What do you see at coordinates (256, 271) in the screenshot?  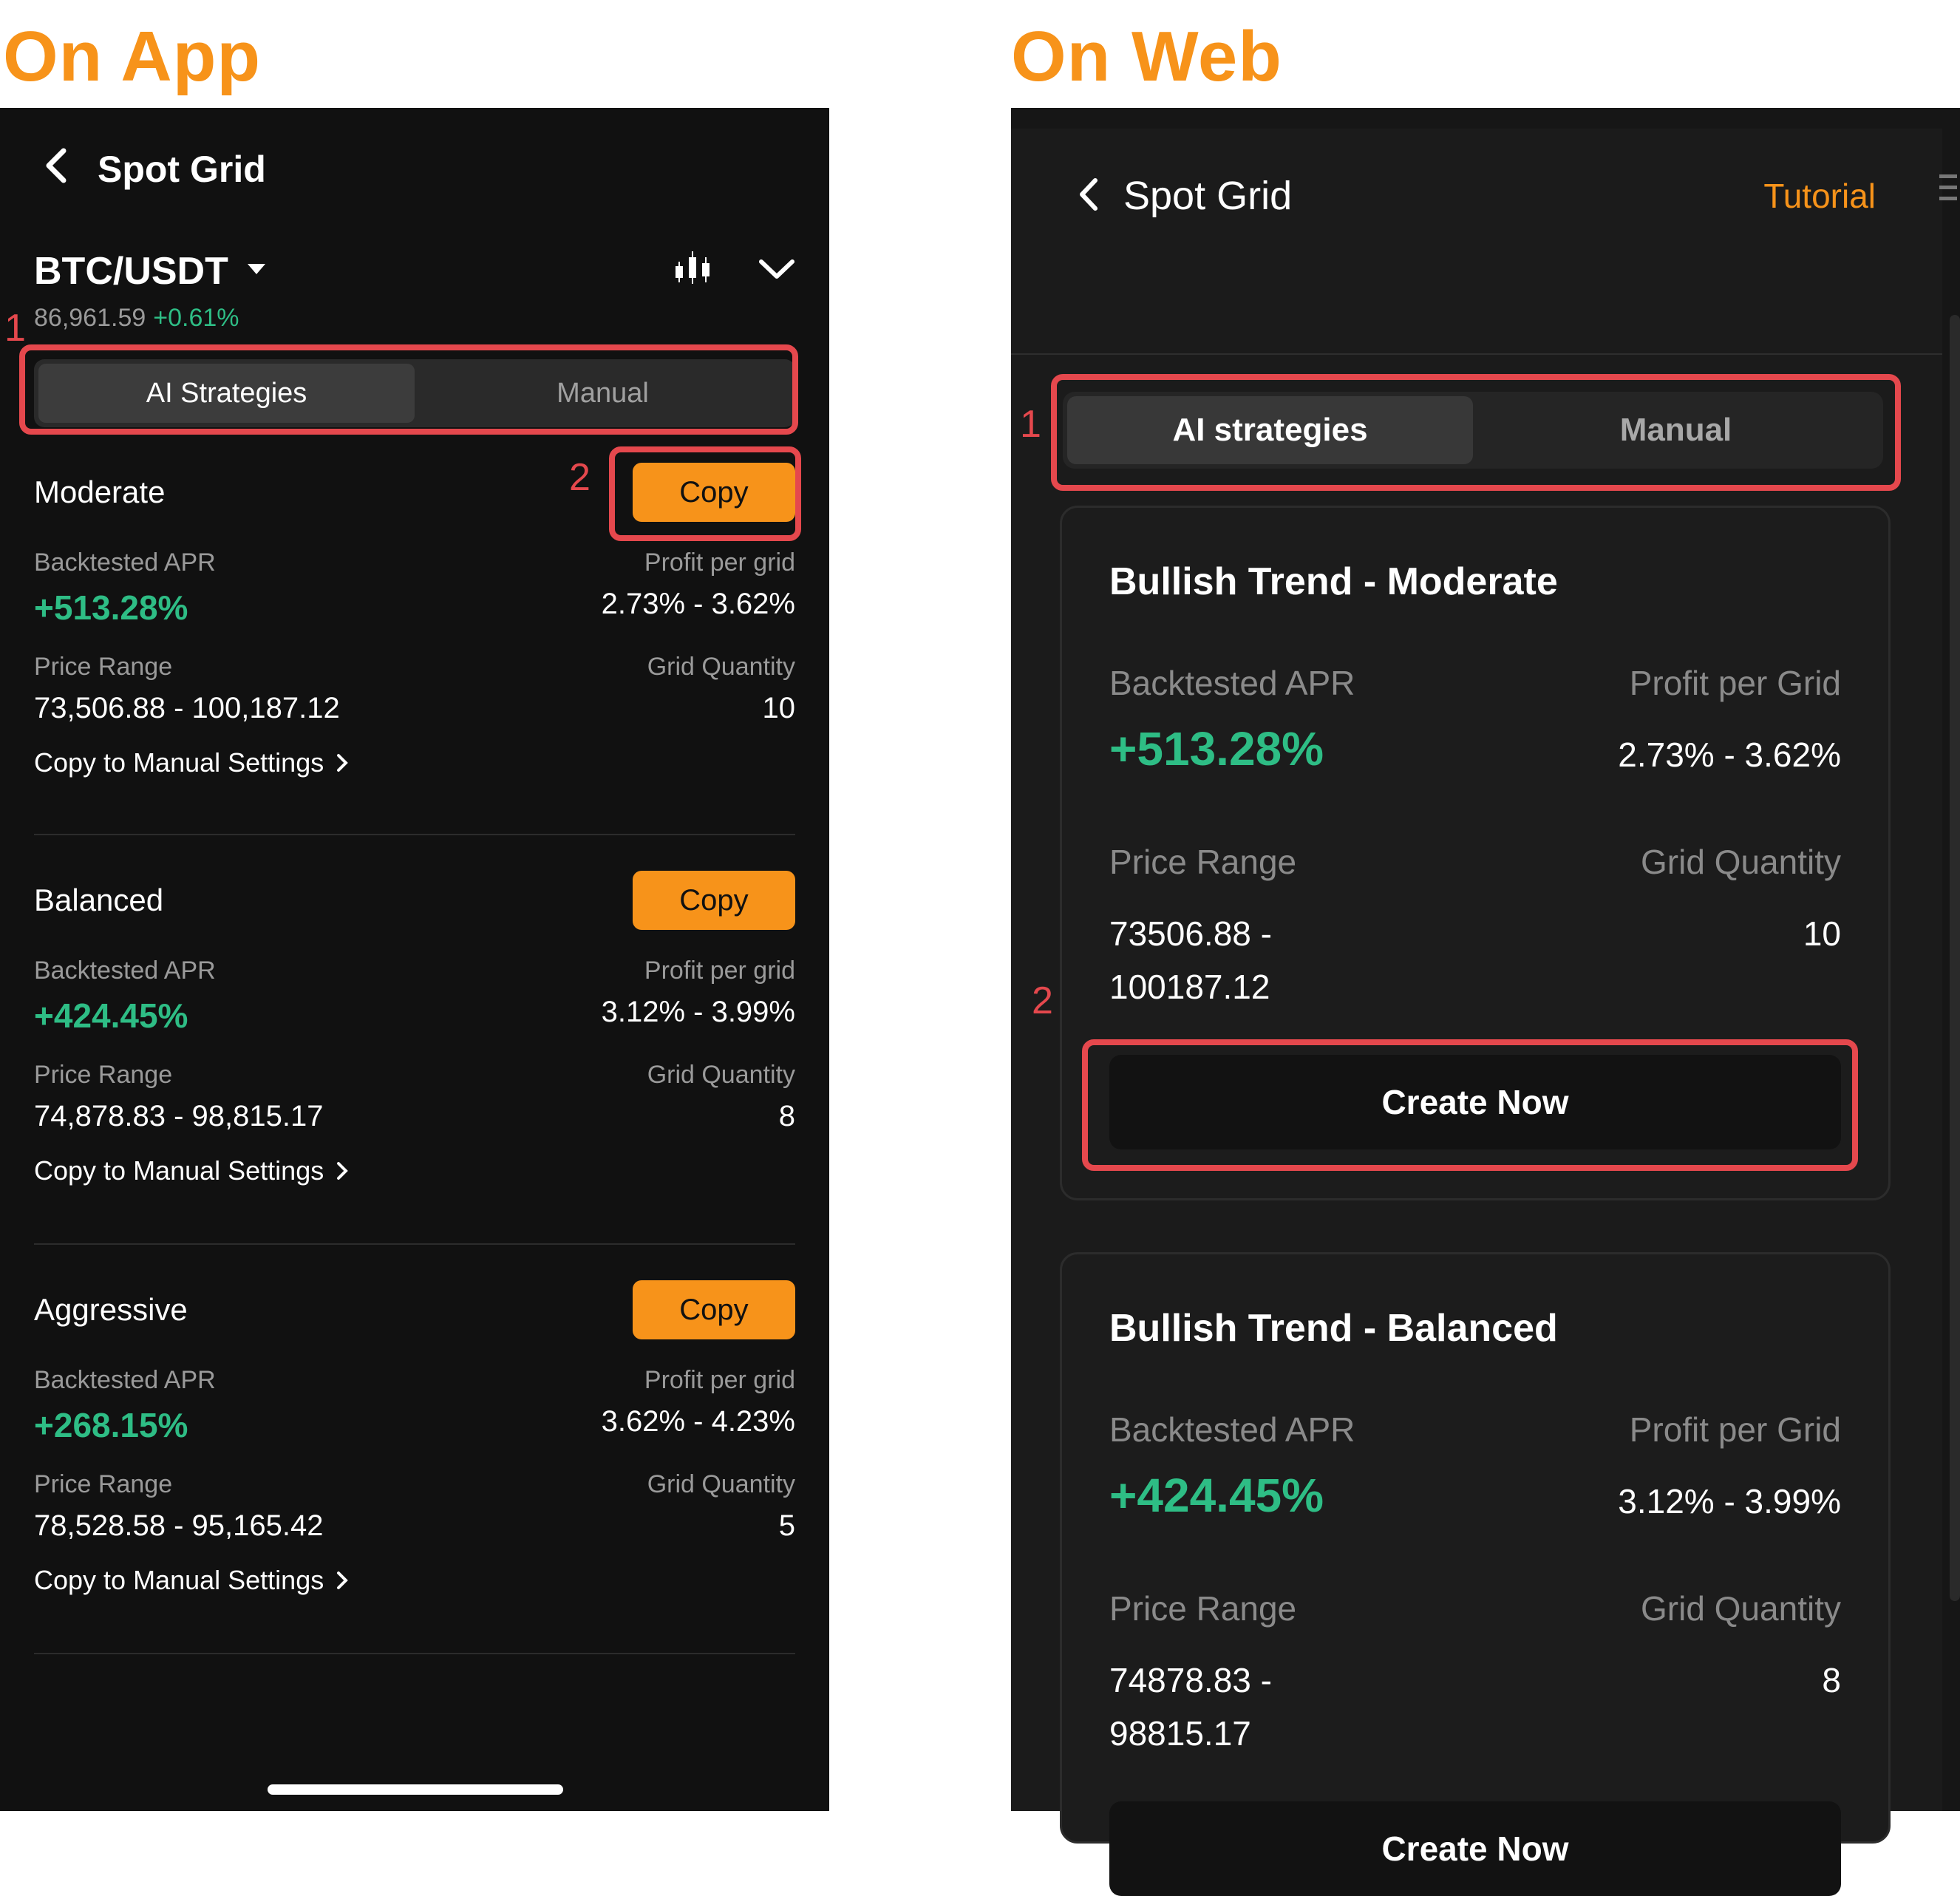 I see `caret-down-icon` at bounding box center [256, 271].